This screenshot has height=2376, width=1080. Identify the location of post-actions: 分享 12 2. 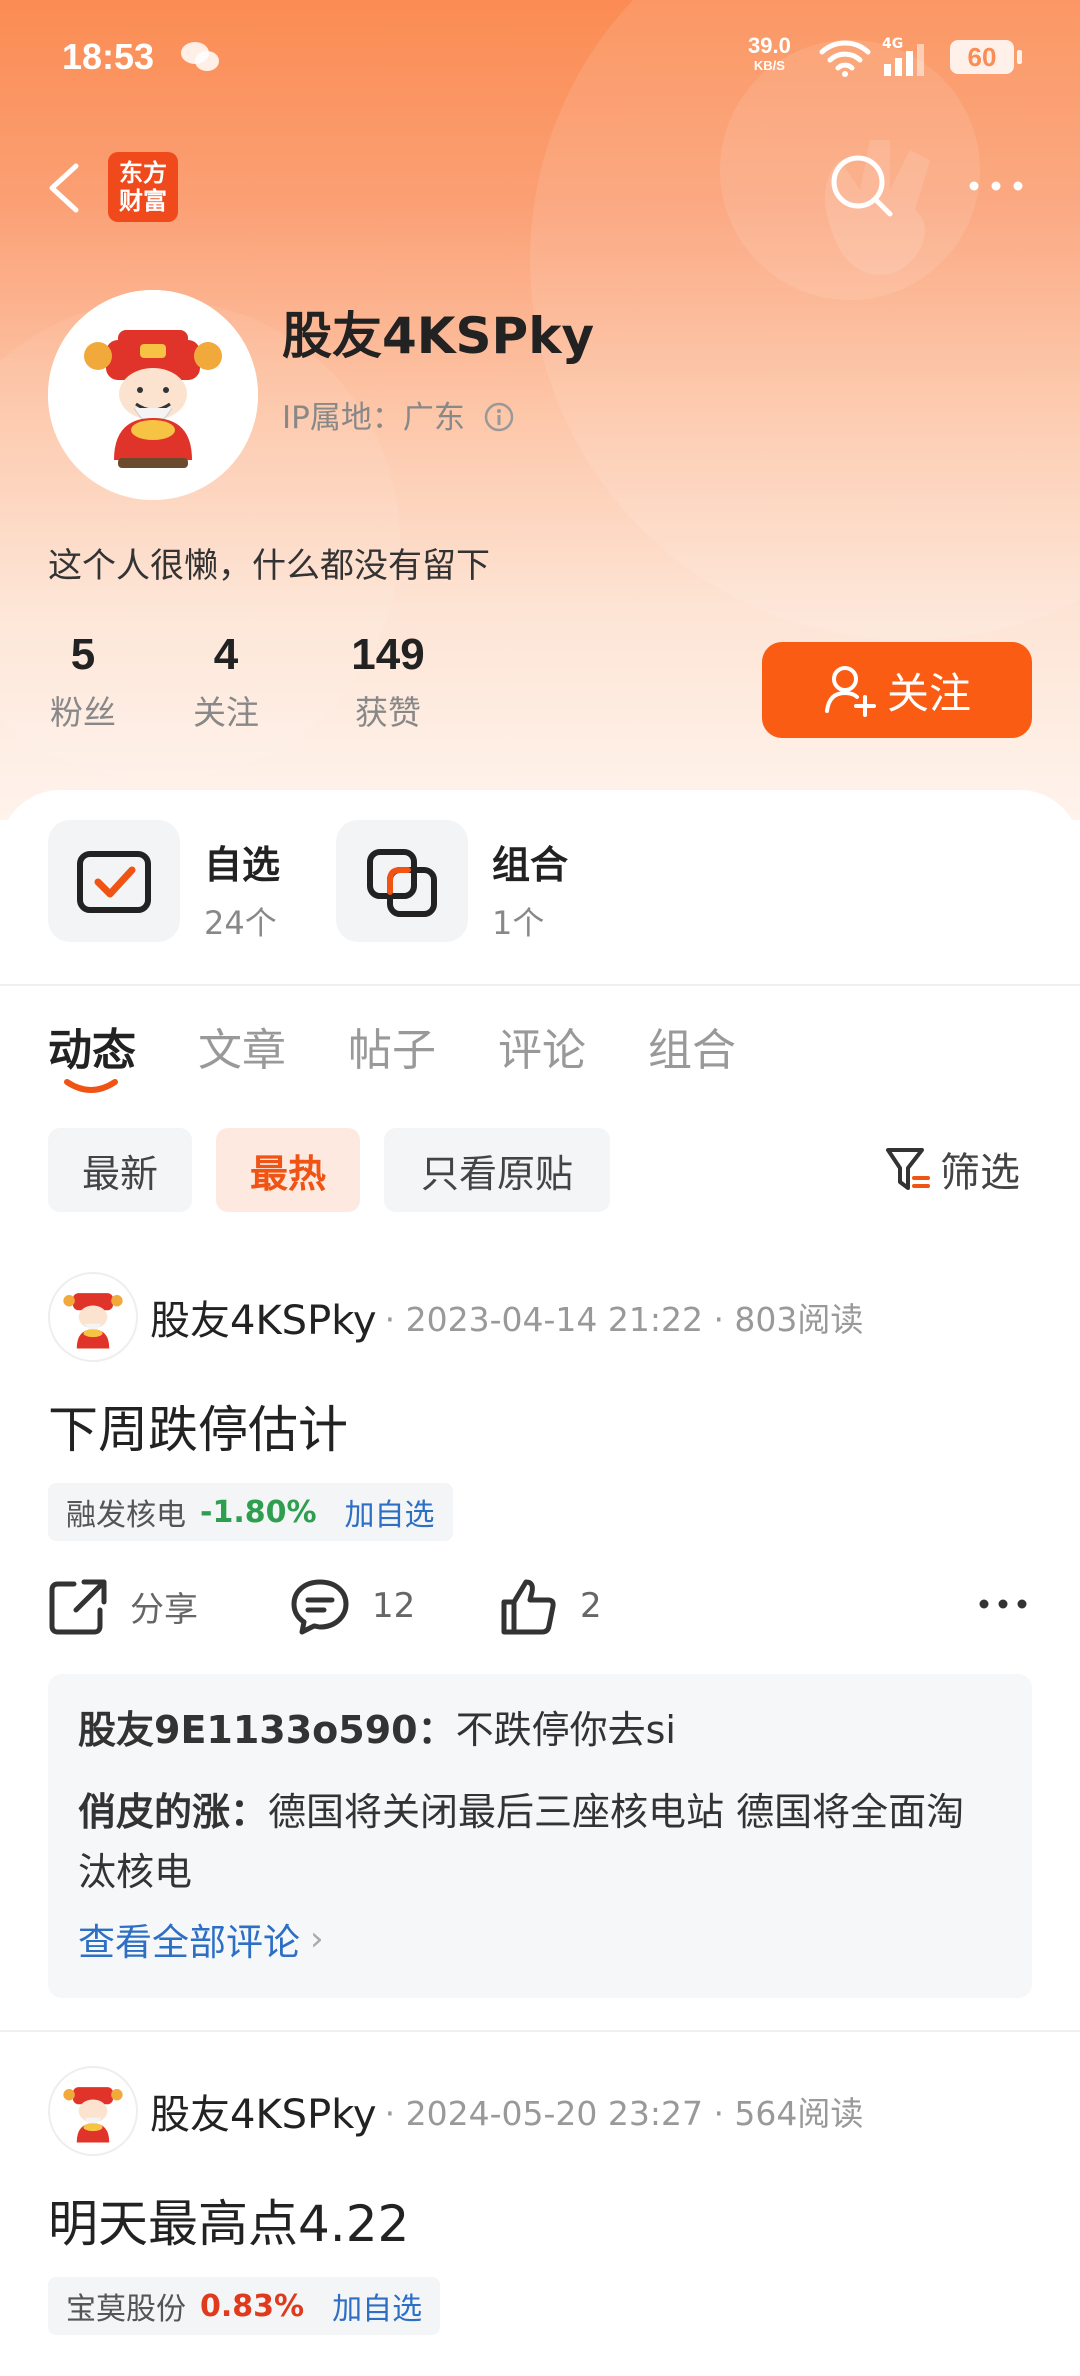
(540, 1611).